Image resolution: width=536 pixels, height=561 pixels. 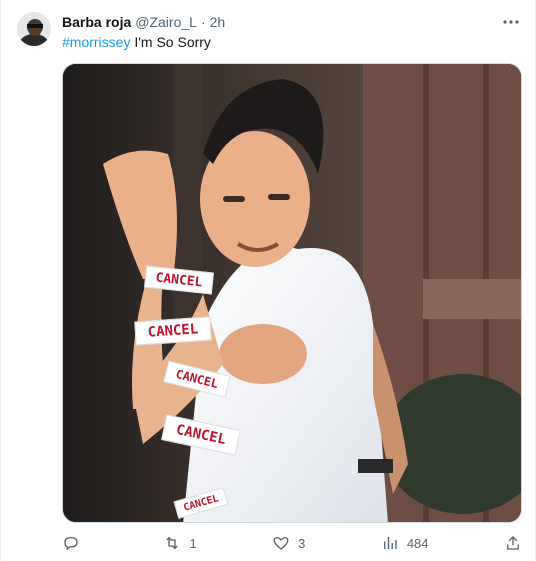 I want to click on share-button, so click(x=513, y=543).